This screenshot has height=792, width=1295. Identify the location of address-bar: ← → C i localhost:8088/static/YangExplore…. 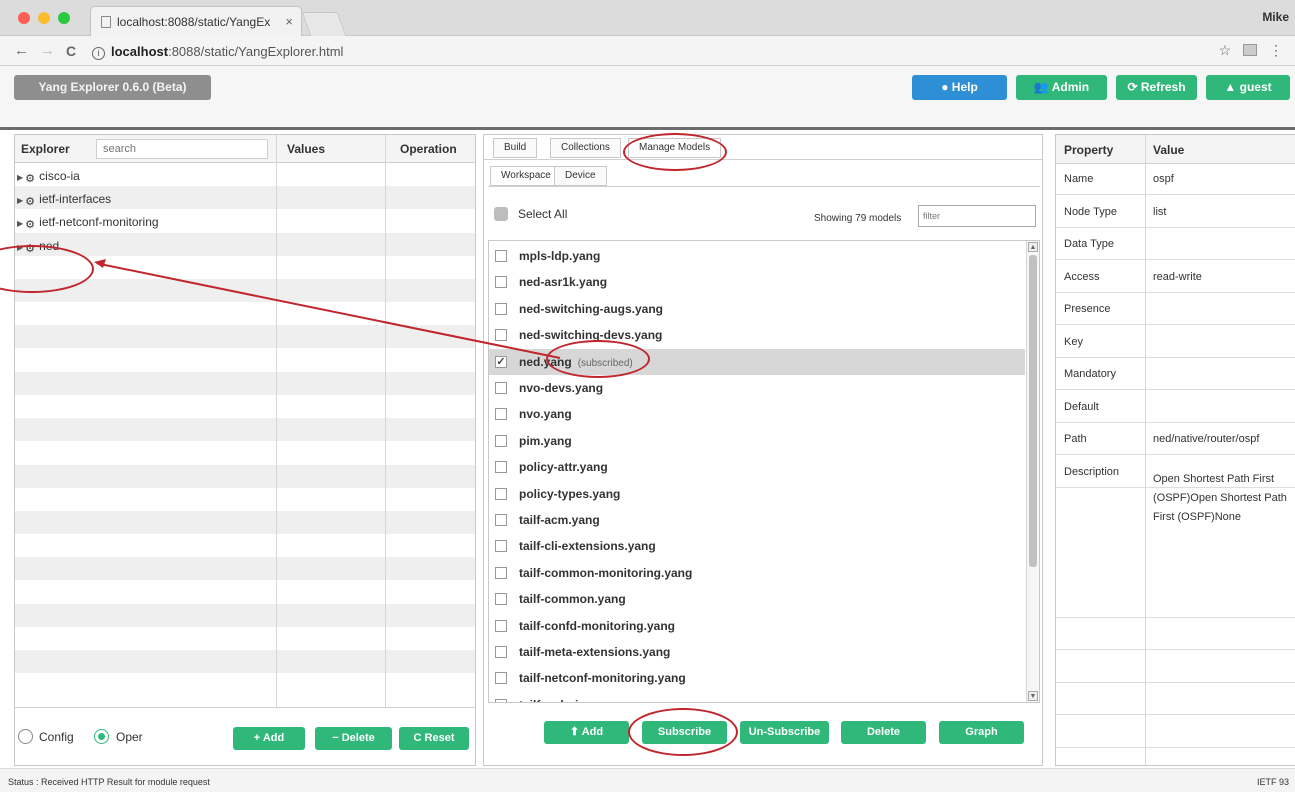
(647, 51).